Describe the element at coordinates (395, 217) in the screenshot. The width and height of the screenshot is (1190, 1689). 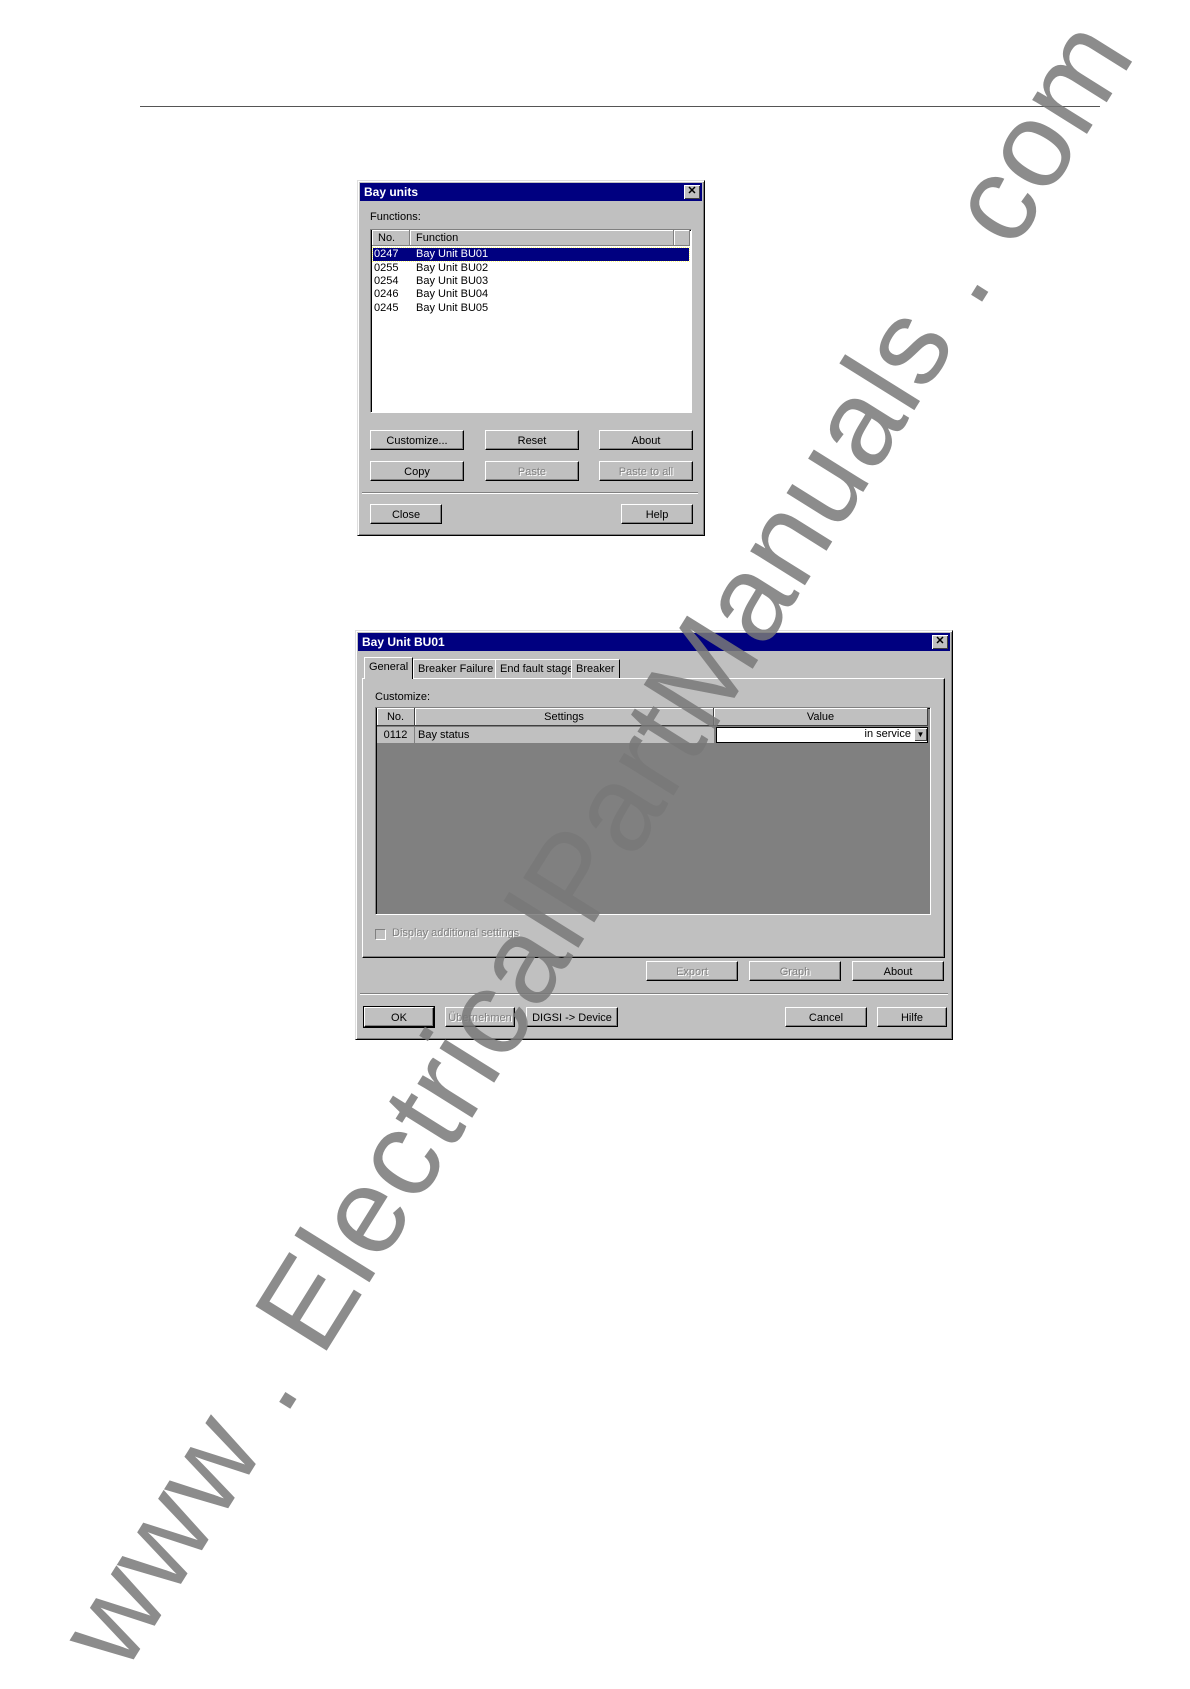
I see `functions-label: Functions:` at that location.